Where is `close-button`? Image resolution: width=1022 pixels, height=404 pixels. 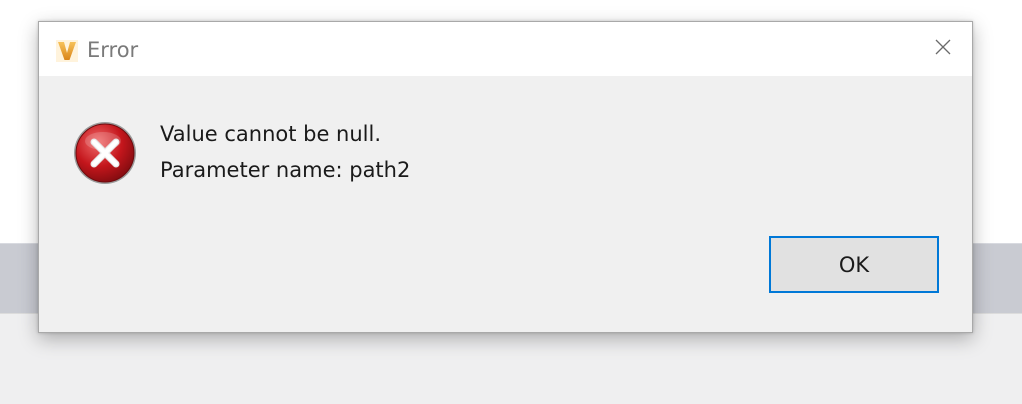
close-button is located at coordinates (943, 49).